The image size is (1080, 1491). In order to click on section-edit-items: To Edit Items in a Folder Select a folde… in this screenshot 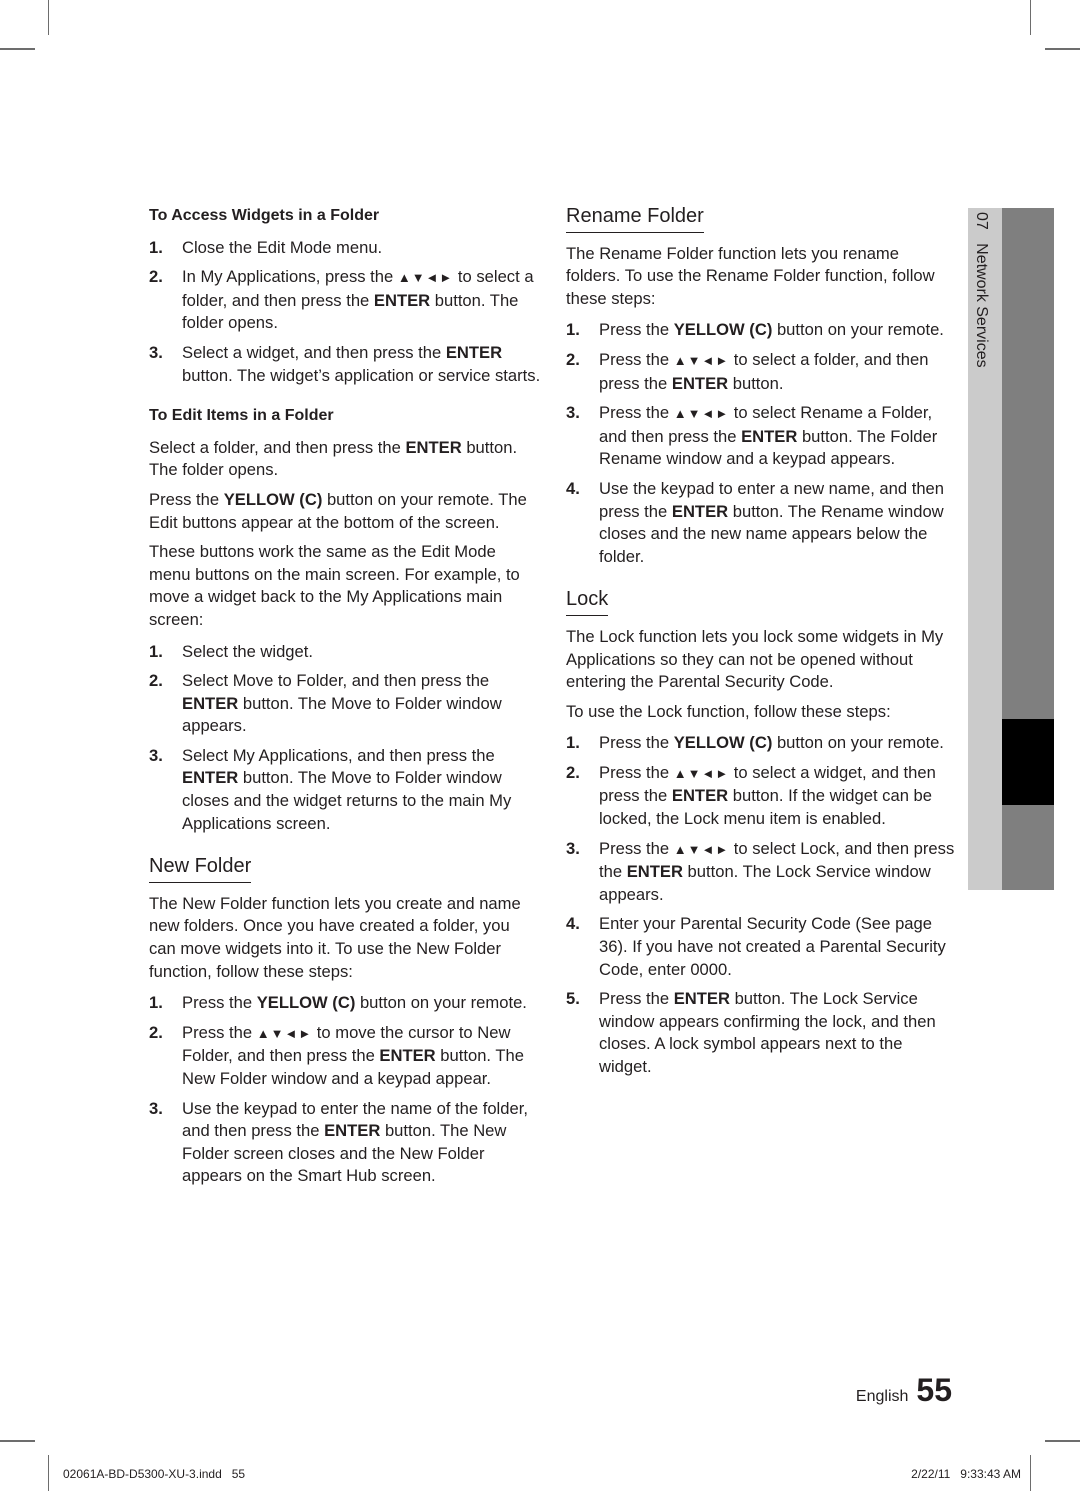, I will do `click(345, 620)`.